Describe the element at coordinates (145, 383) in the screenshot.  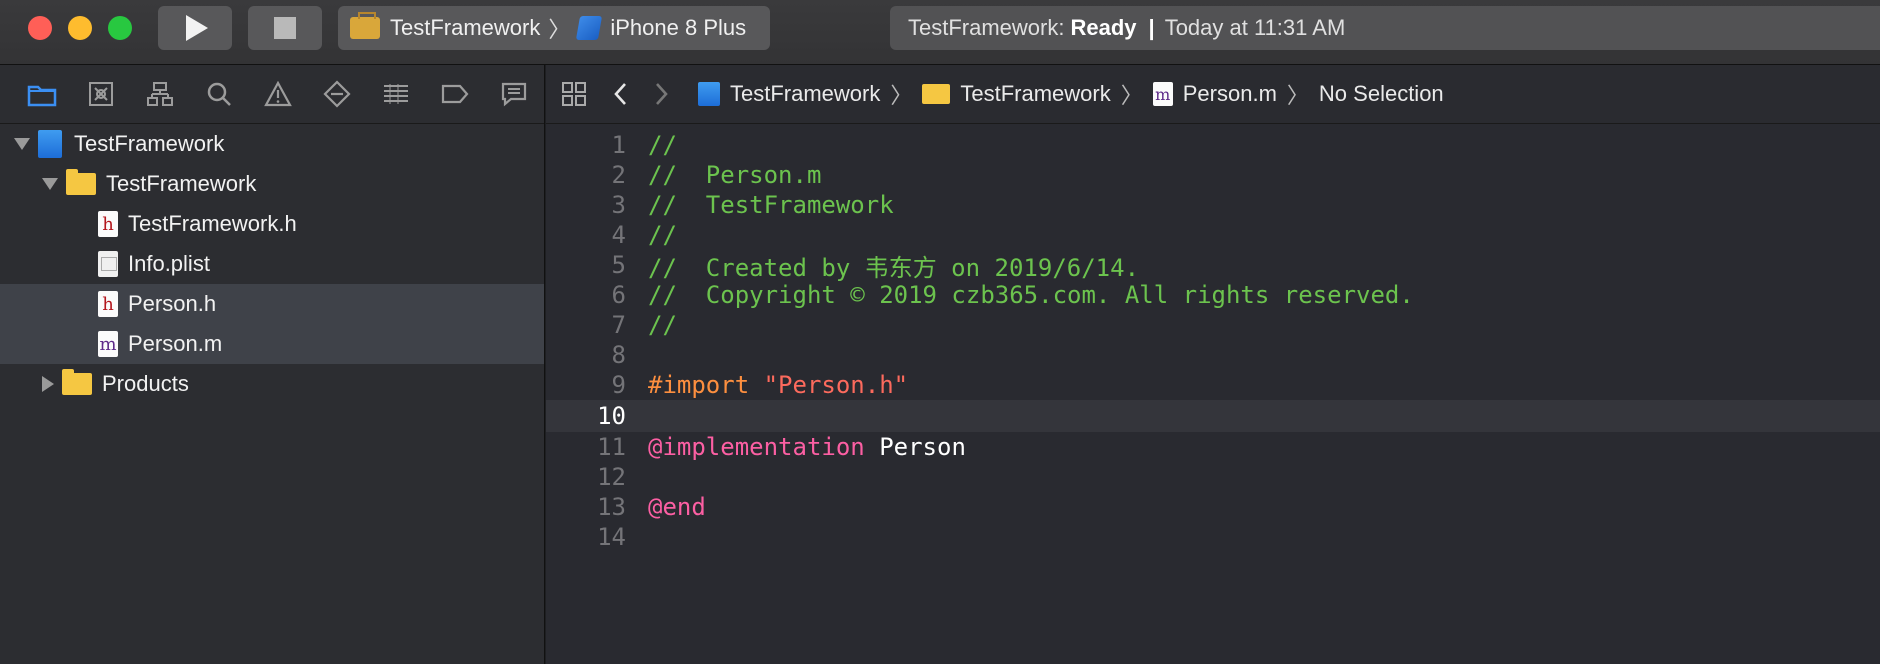
I see `tree-item-label: Products` at that location.